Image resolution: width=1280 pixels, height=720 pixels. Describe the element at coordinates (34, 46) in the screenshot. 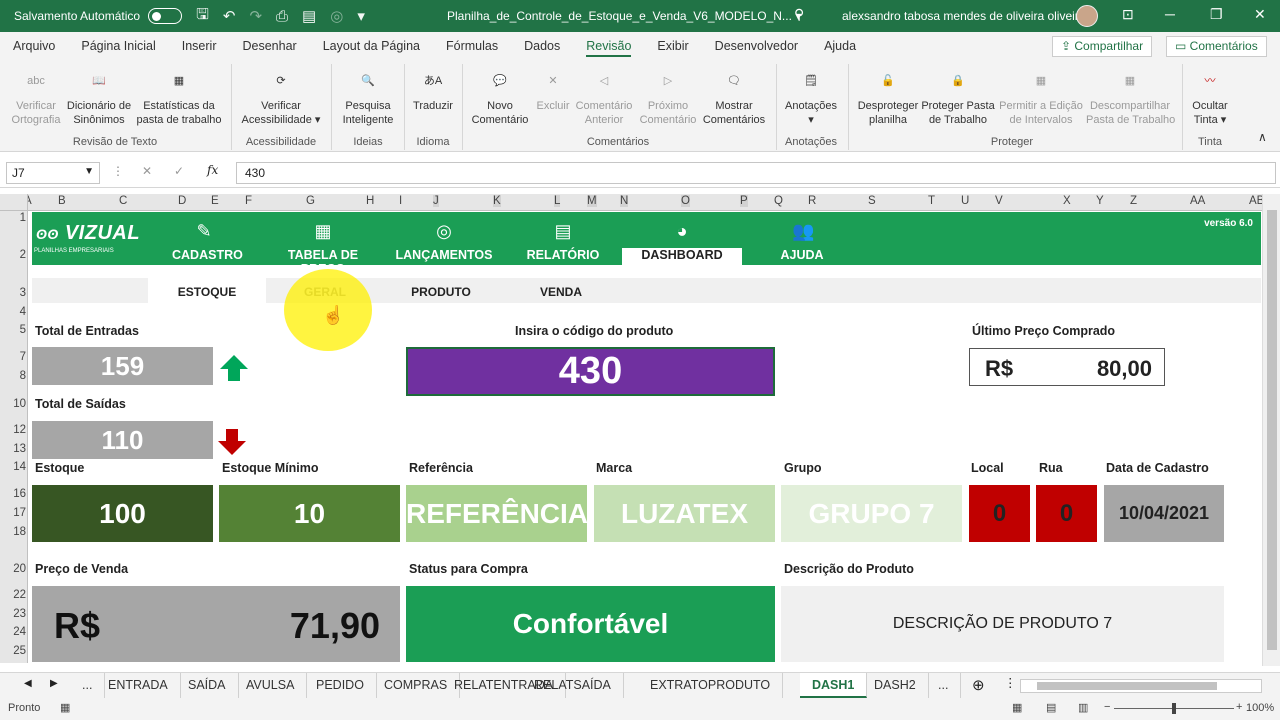

I see `menu-tab-0: Arquivo` at that location.